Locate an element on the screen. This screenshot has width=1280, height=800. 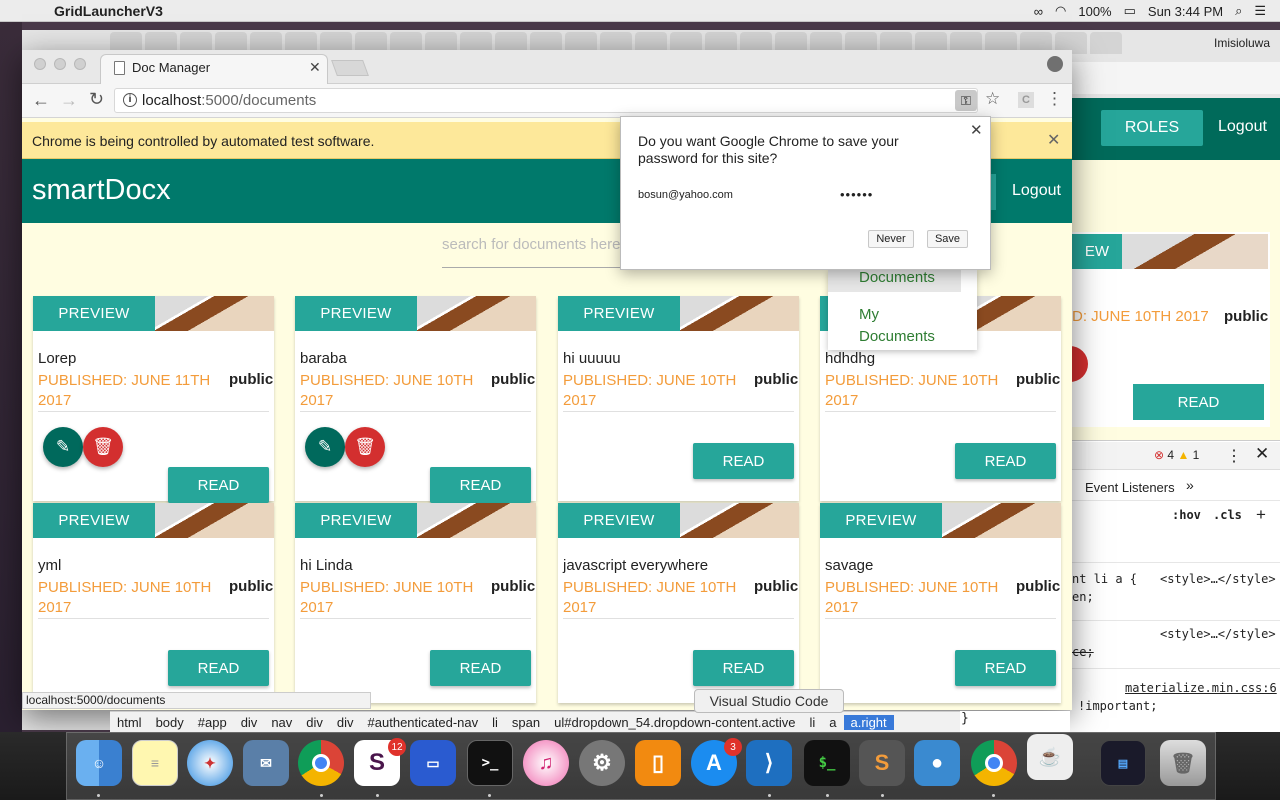
devtools-more-icon: ⋮ is located at coordinates (1234, 456).